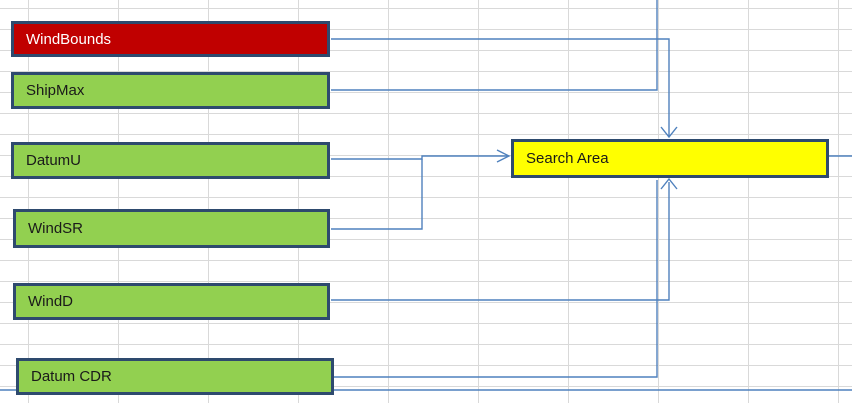 This screenshot has height=403, width=852. What do you see at coordinates (500, 241) in the screenshot?
I see `connector-windd-to-search-area` at bounding box center [500, 241].